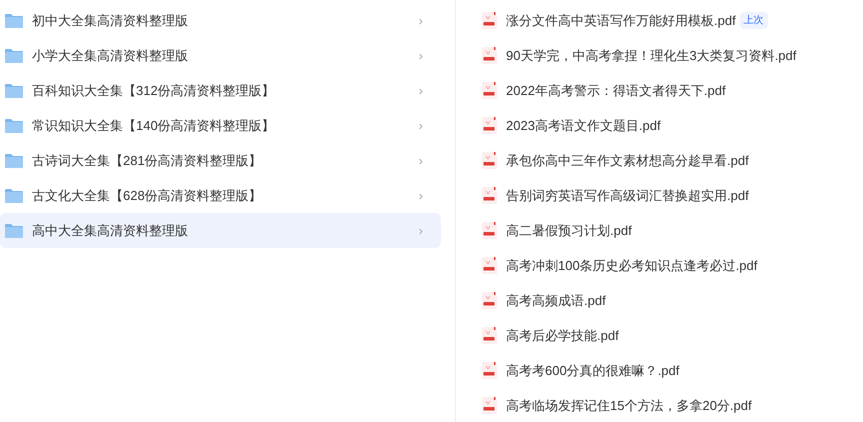 Image resolution: width=863 pixels, height=422 pixels. What do you see at coordinates (639, 335) in the screenshot?
I see `file-row: 高考后必学技能.pdf` at bounding box center [639, 335].